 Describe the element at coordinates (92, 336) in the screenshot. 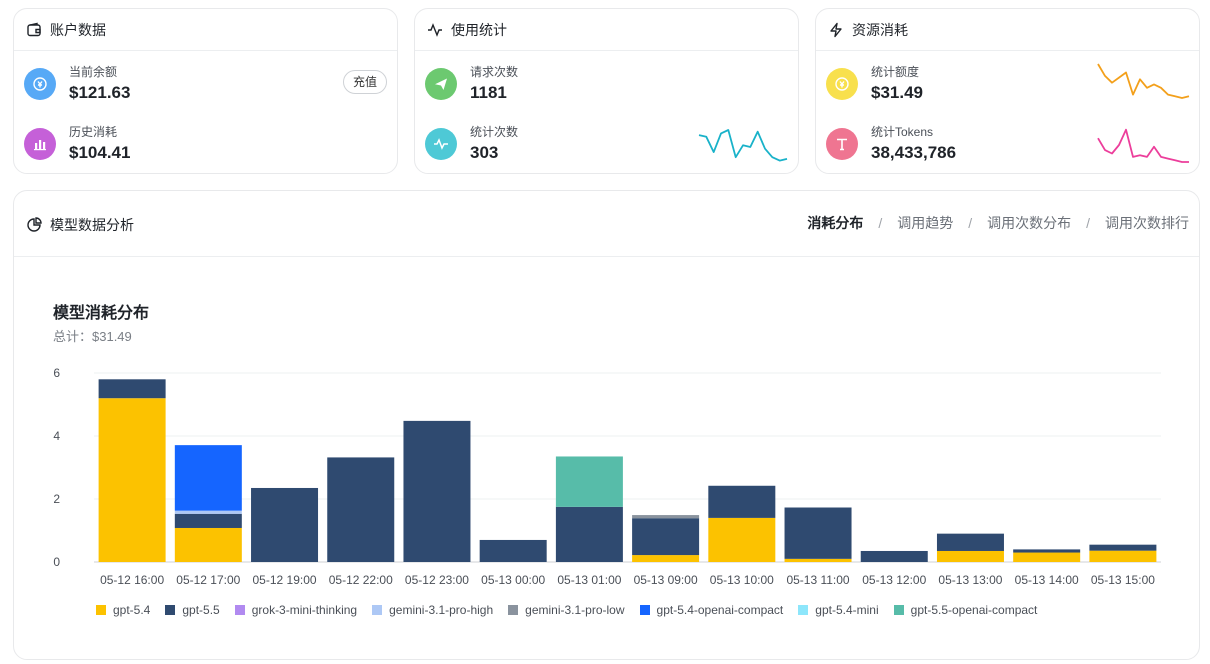

I see `chart-total: 总计：$31.49` at that location.